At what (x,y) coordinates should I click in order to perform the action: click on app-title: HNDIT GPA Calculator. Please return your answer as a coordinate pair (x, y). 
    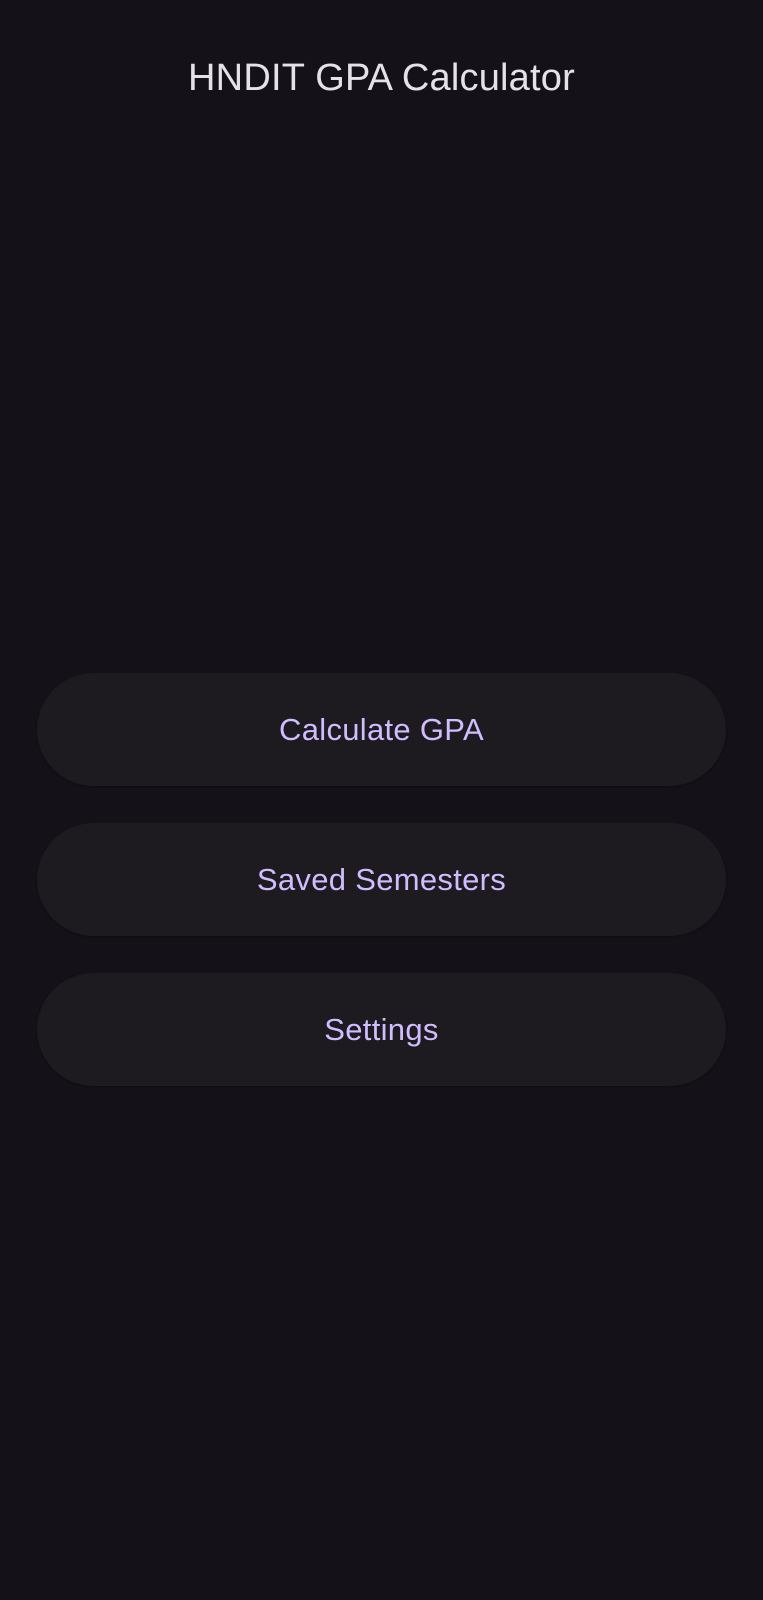
    Looking at the image, I should click on (381, 77).